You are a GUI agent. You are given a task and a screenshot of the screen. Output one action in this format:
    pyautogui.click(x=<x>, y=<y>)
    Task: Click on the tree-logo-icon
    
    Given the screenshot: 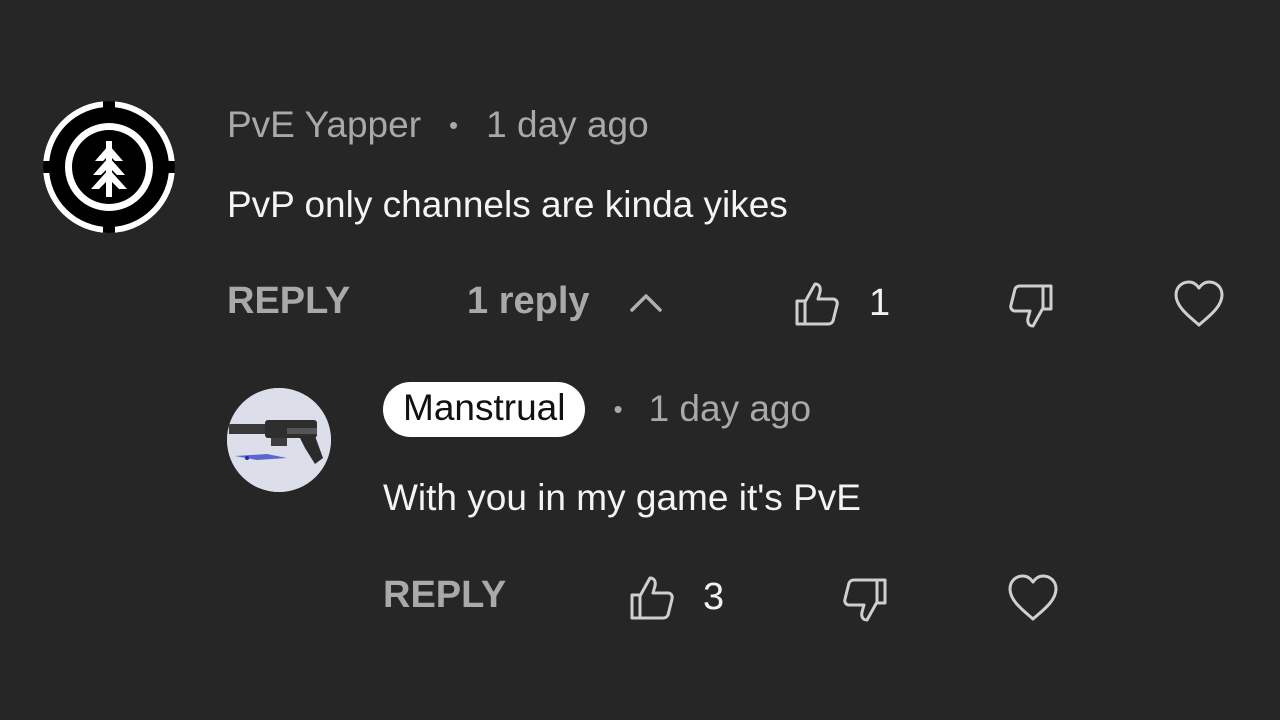 What is the action you would take?
    pyautogui.click(x=109, y=167)
    